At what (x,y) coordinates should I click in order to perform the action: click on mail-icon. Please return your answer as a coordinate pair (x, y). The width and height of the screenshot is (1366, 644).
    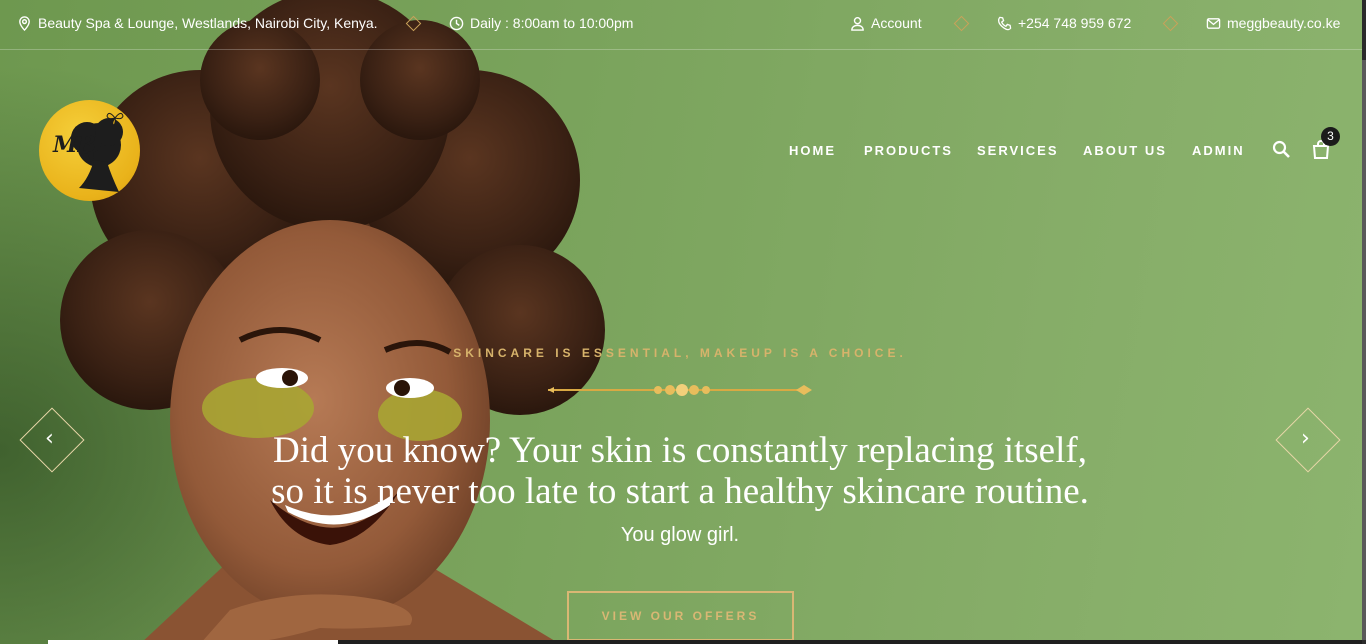
    Looking at the image, I should click on (1213, 23).